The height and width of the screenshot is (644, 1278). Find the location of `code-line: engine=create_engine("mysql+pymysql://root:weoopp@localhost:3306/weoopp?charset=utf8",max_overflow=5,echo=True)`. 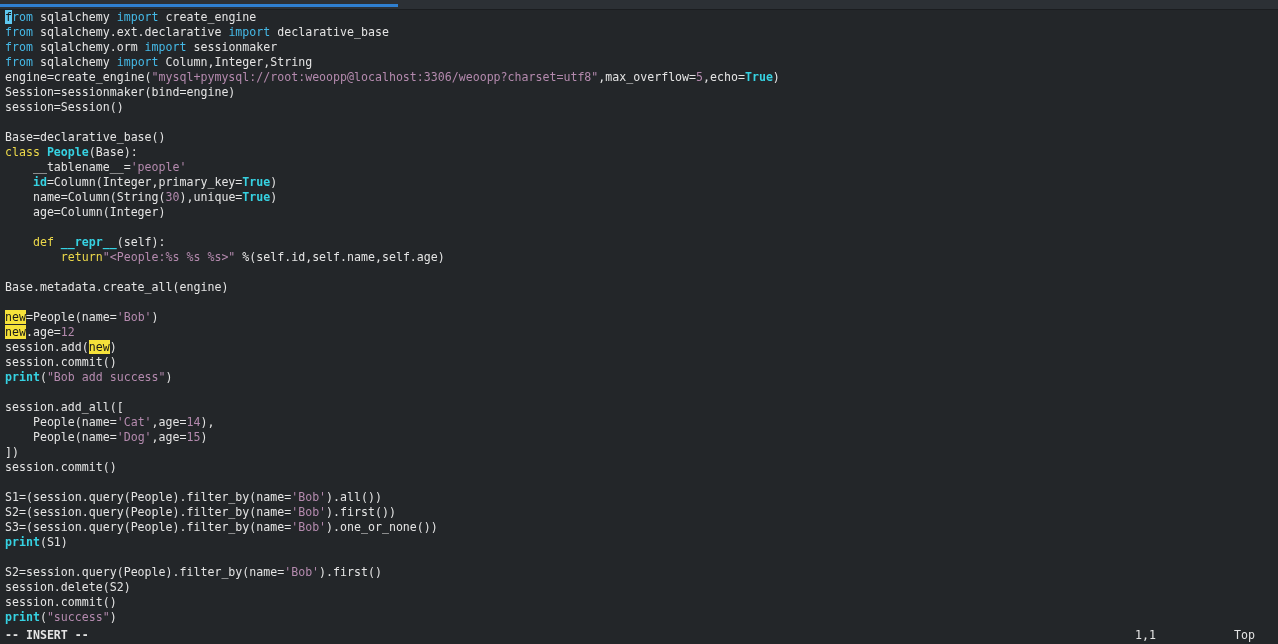

code-line: engine=create_engine("mysql+pymysql://root:weoopp@localhost:3306/weoopp?charset=utf8",max_overflow=5,echo=True) is located at coordinates (393, 77).